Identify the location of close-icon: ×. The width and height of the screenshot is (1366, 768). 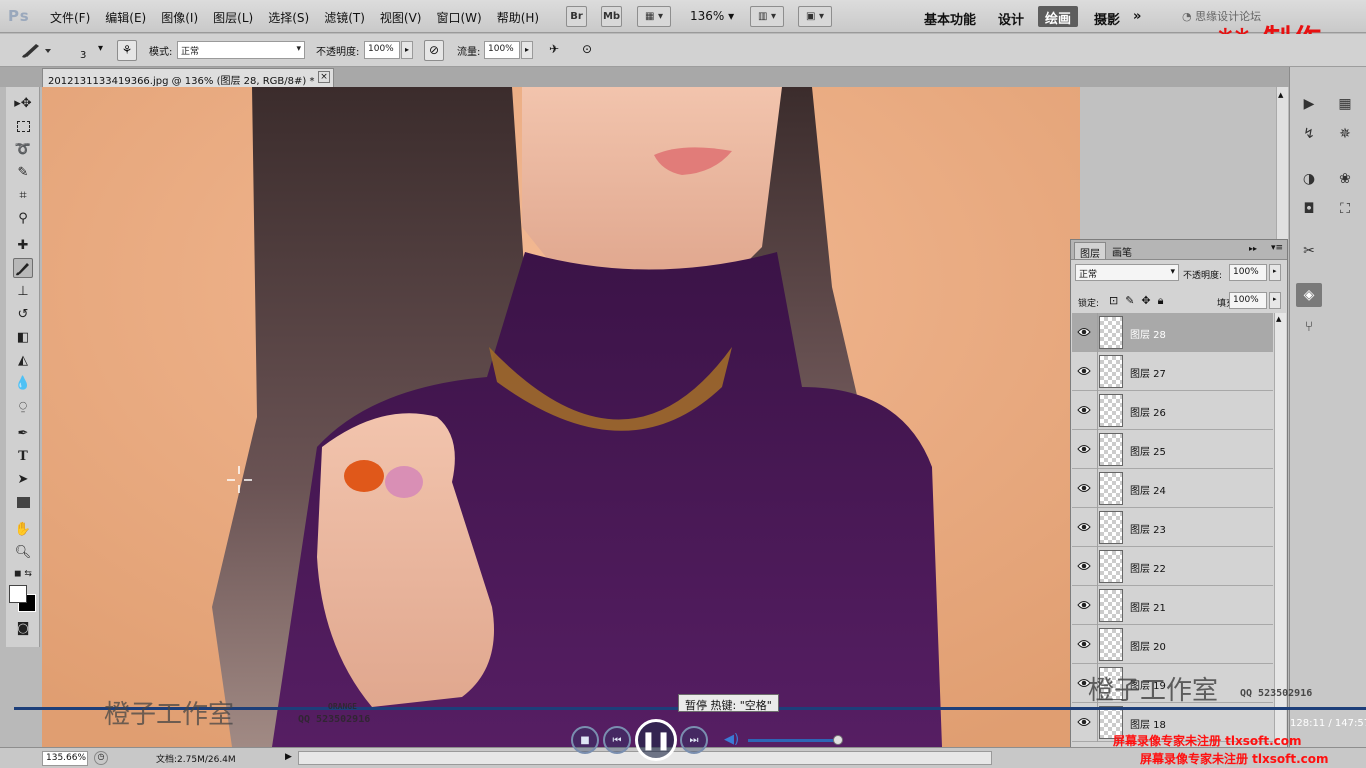
(324, 77).